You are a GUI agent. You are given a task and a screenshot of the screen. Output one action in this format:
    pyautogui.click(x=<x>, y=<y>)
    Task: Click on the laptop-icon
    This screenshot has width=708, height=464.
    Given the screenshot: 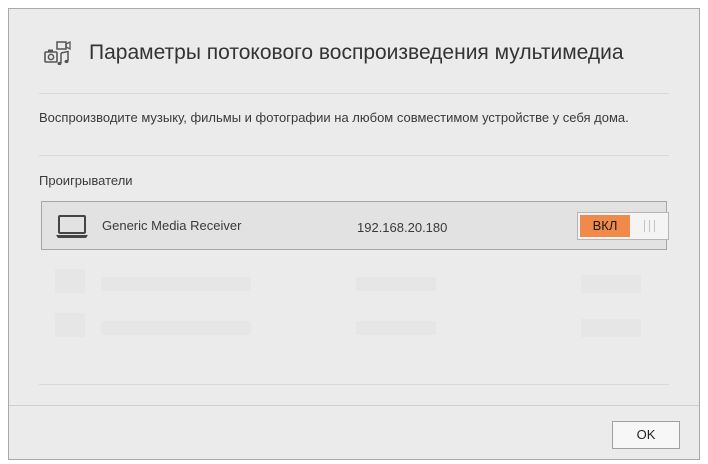 What is the action you would take?
    pyautogui.click(x=72, y=227)
    